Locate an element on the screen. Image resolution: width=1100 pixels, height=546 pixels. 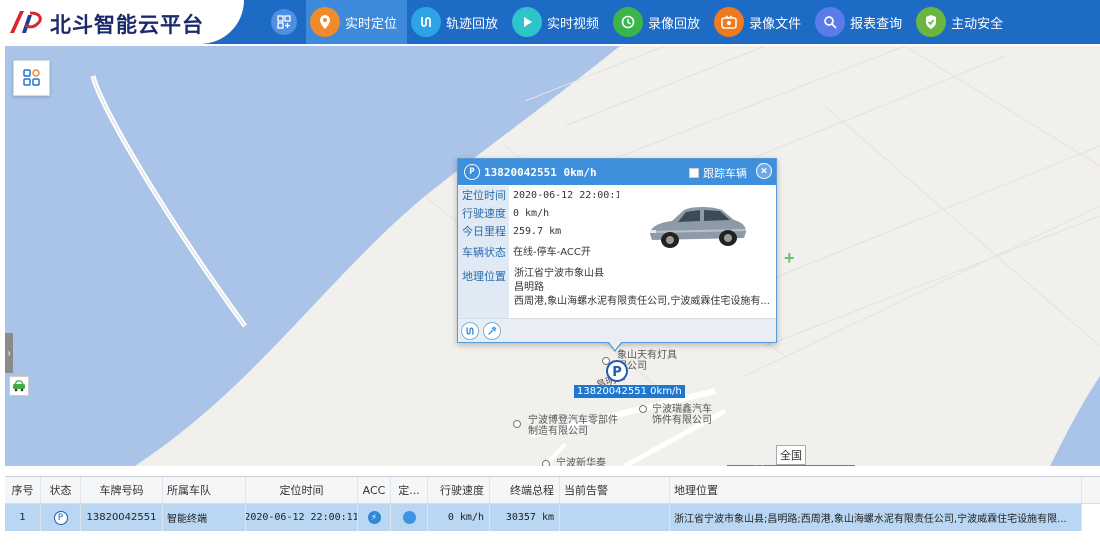
grid-plus-icon is located at coordinates (284, 22).